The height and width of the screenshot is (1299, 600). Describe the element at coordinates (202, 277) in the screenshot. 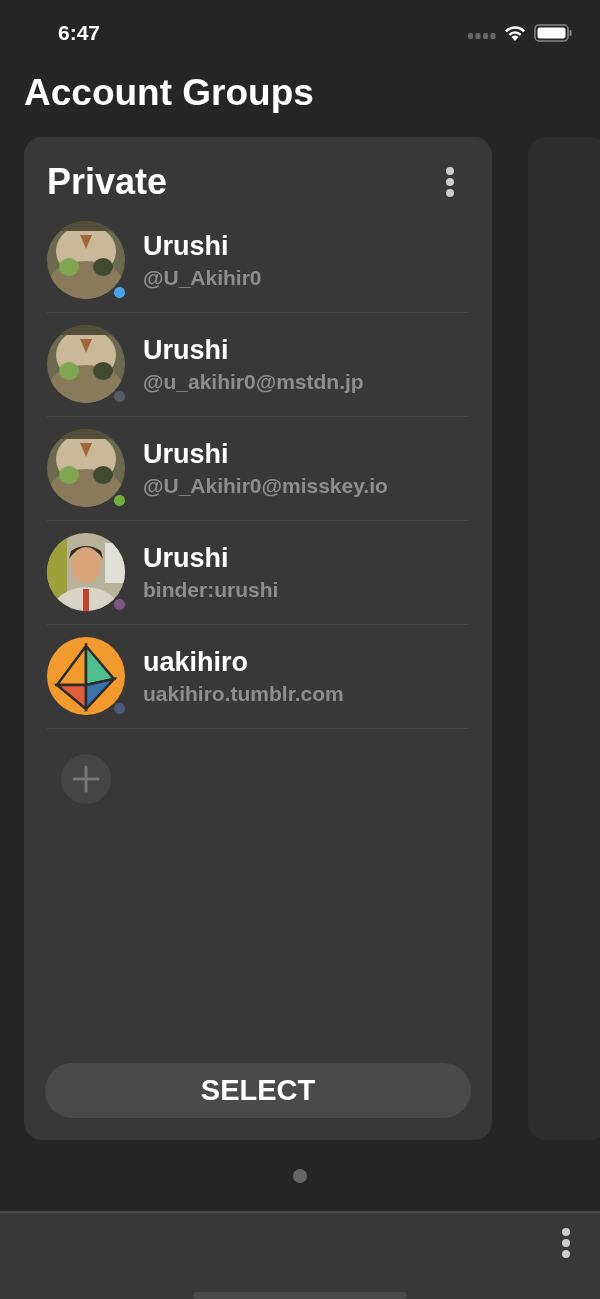

I see `account-handle: @U_Akihir0` at that location.